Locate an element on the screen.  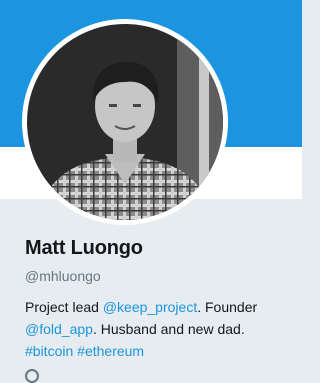
bio-text: Project lead is located at coordinates (64, 307).